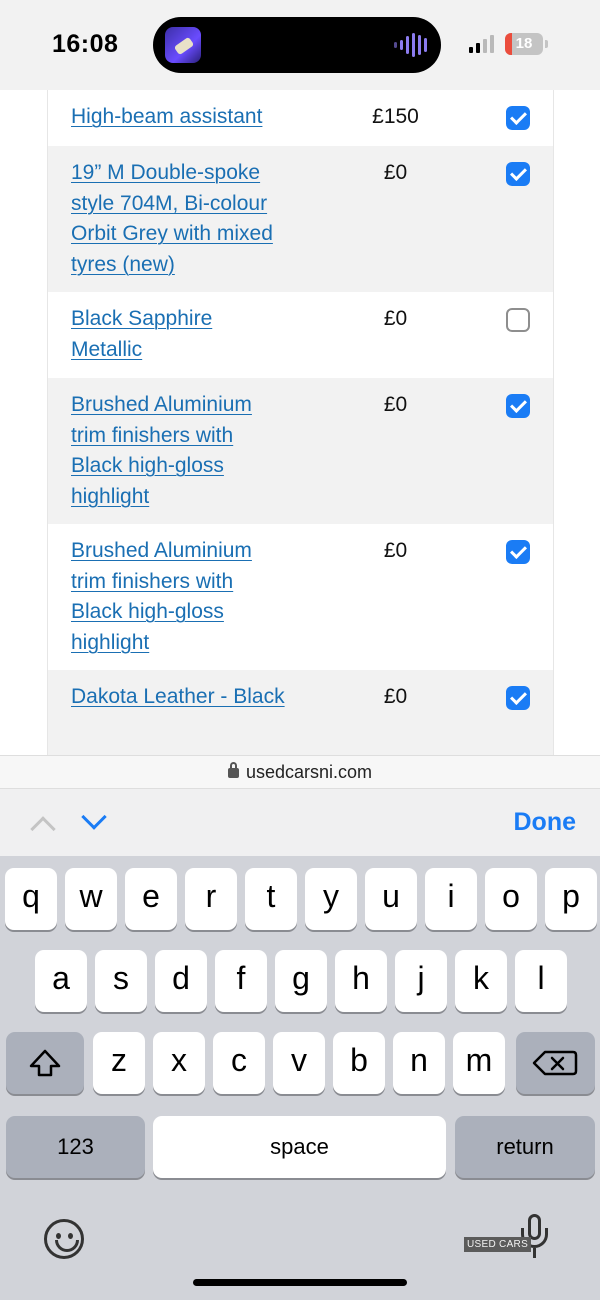 The image size is (600, 1300). I want to click on key-d: d, so click(181, 981).